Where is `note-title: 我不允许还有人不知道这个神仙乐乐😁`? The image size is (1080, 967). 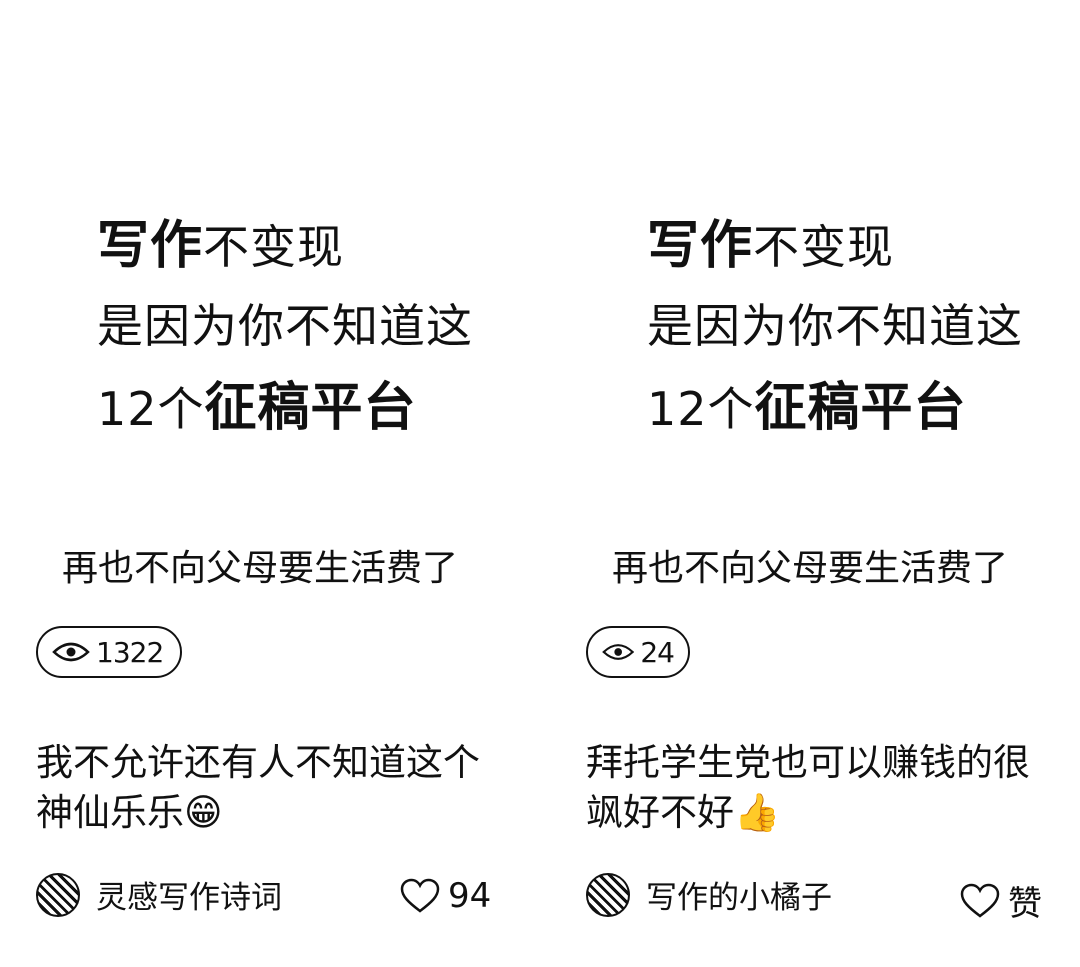
note-title: 我不允许还有人不知道这个神仙乐乐😁 is located at coordinates (271, 788).